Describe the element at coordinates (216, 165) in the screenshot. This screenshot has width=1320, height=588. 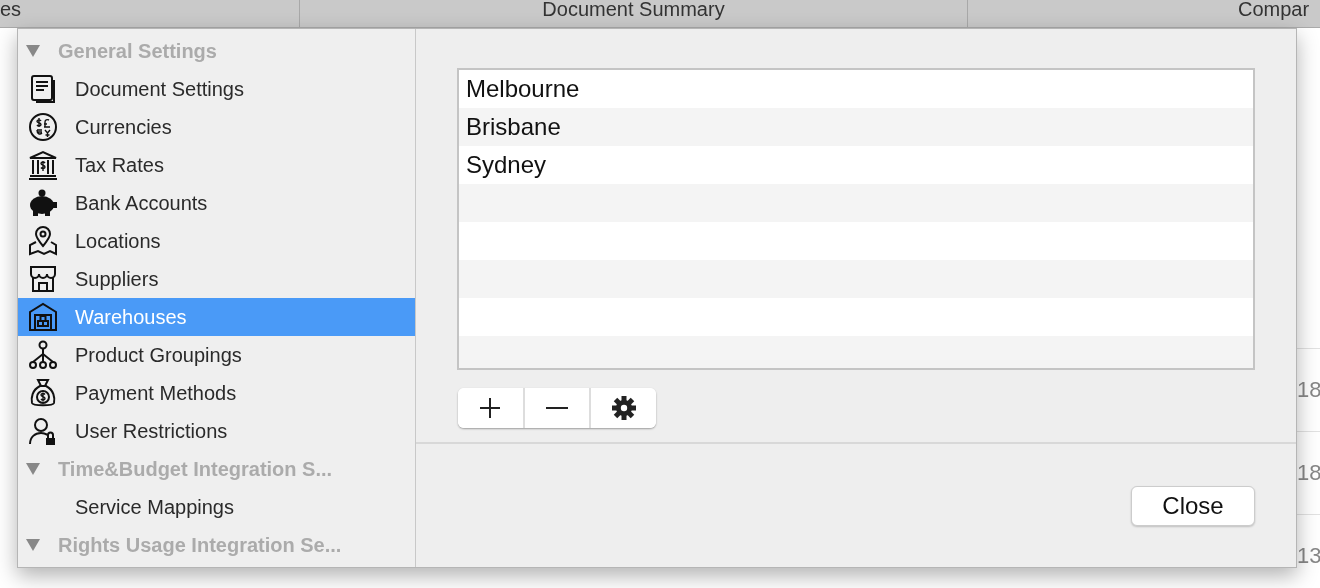
I see `sidebar-item: Tax Rates` at that location.